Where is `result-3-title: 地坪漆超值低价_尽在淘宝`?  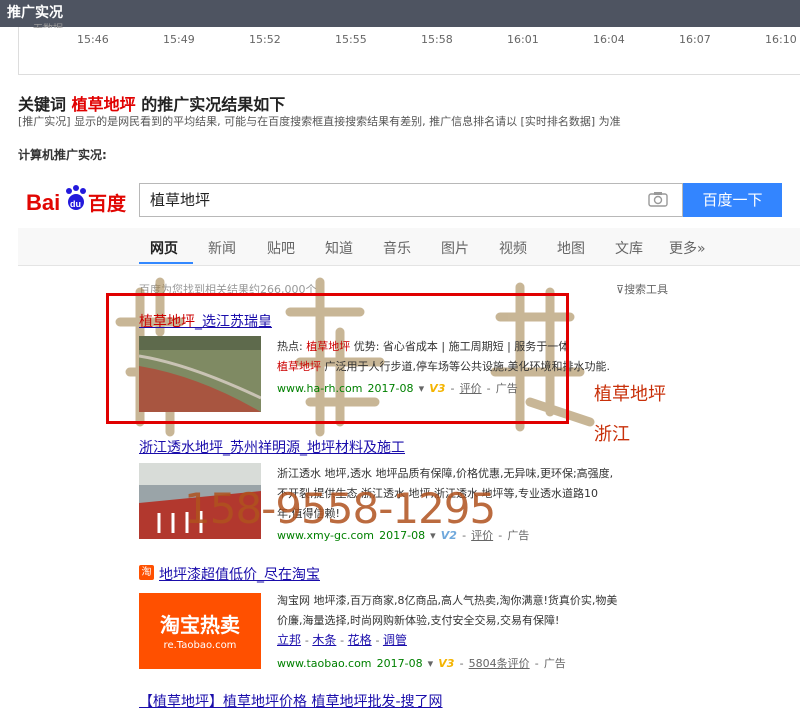 result-3-title: 地坪漆超值低价_尽在淘宝 is located at coordinates (239, 574).